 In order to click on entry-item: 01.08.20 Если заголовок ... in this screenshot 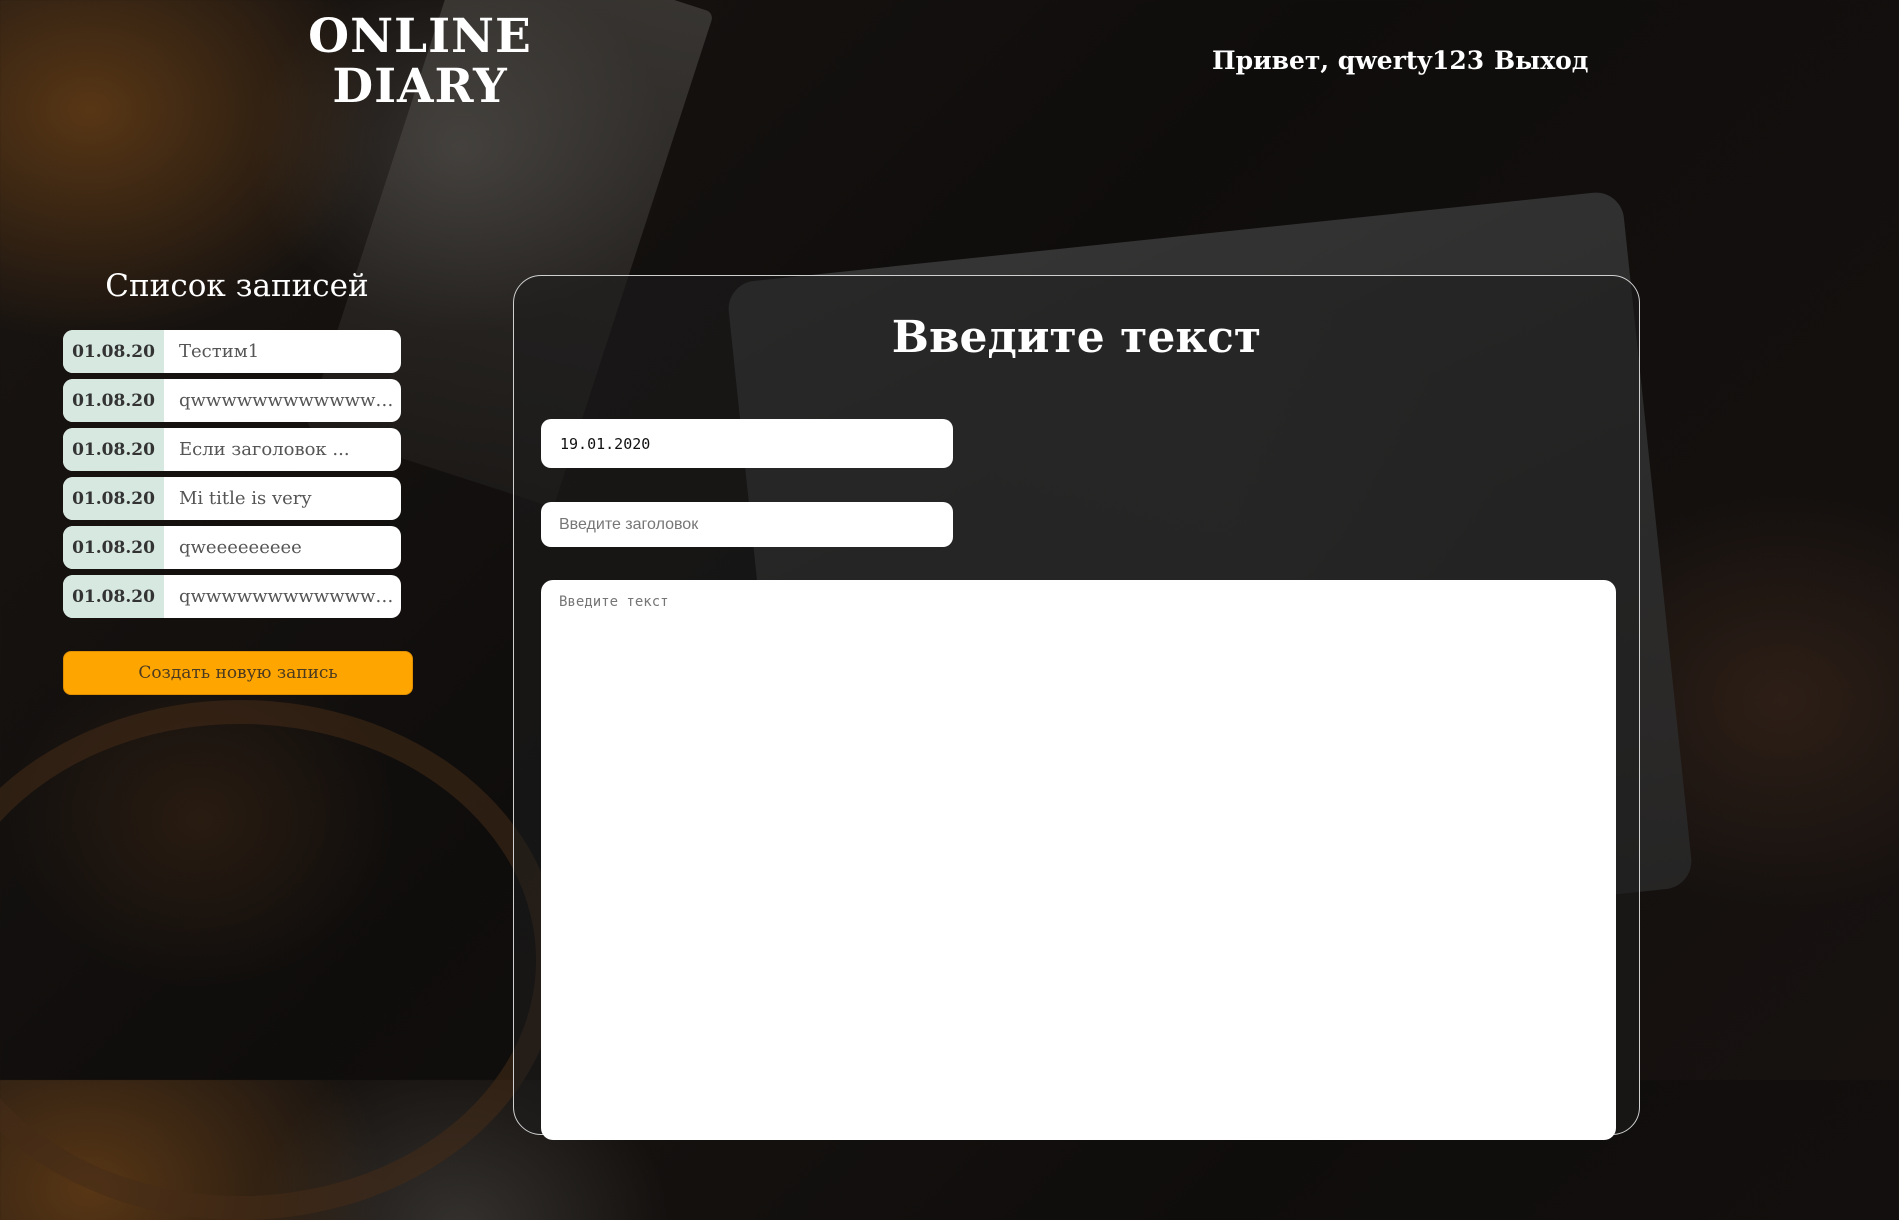, I will do `click(232, 449)`.